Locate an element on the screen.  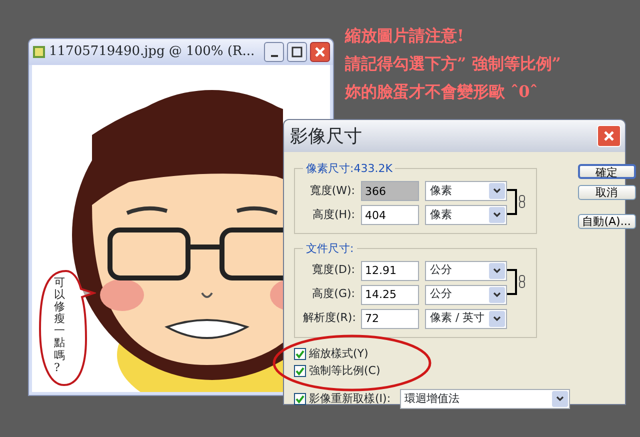
input-field: 404 is located at coordinates (390, 215).